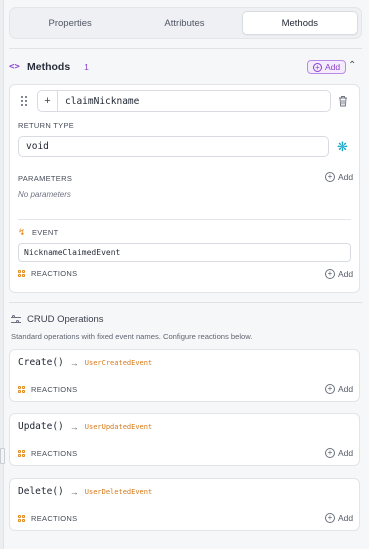  I want to click on add-method-button: + Add, so click(327, 67).